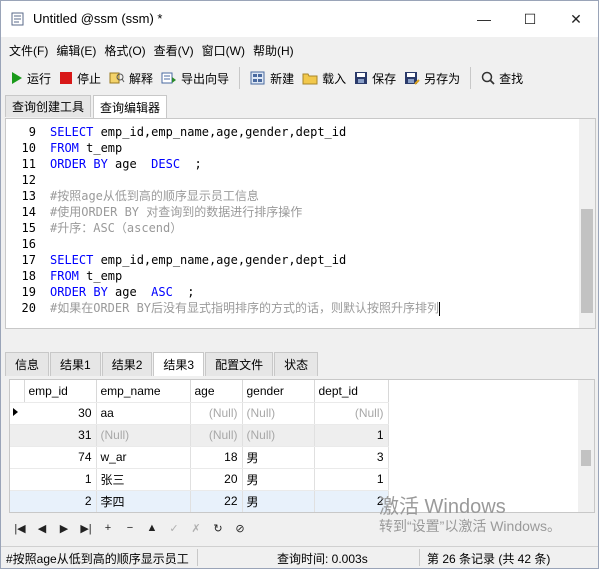 The image size is (599, 569). What do you see at coordinates (502, 78) in the screenshot?
I see `find-button: 查找` at bounding box center [502, 78].